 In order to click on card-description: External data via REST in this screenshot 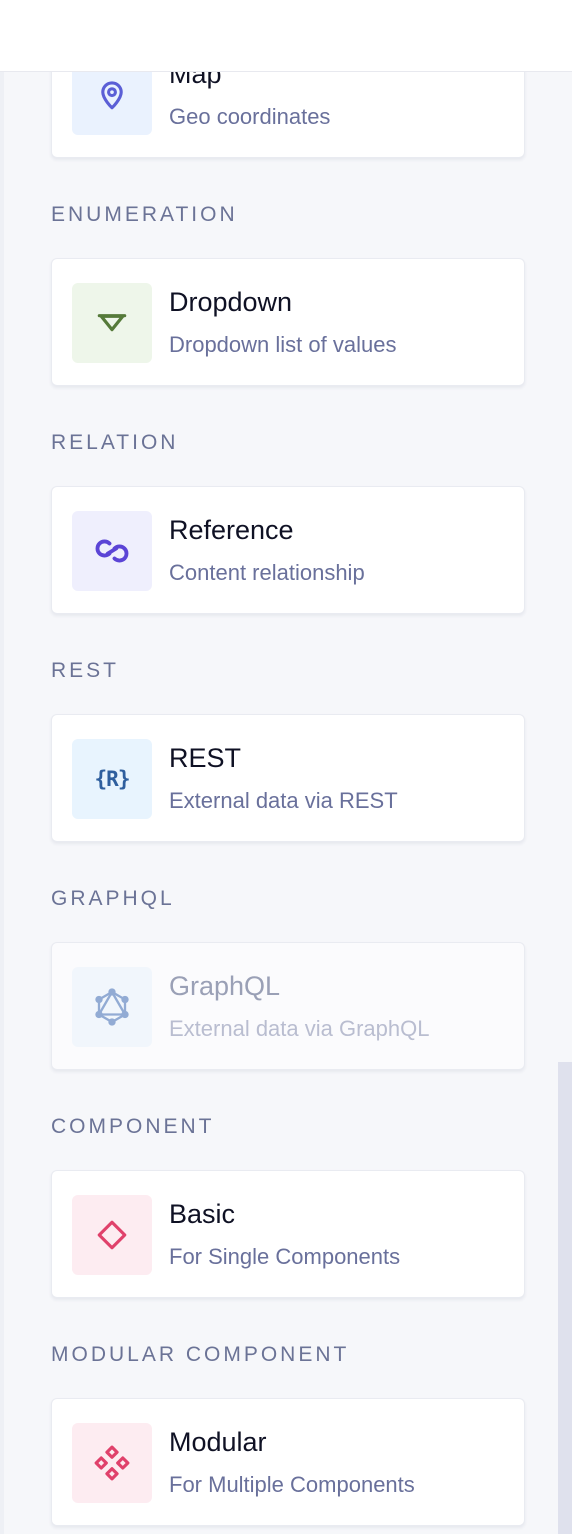, I will do `click(283, 800)`.